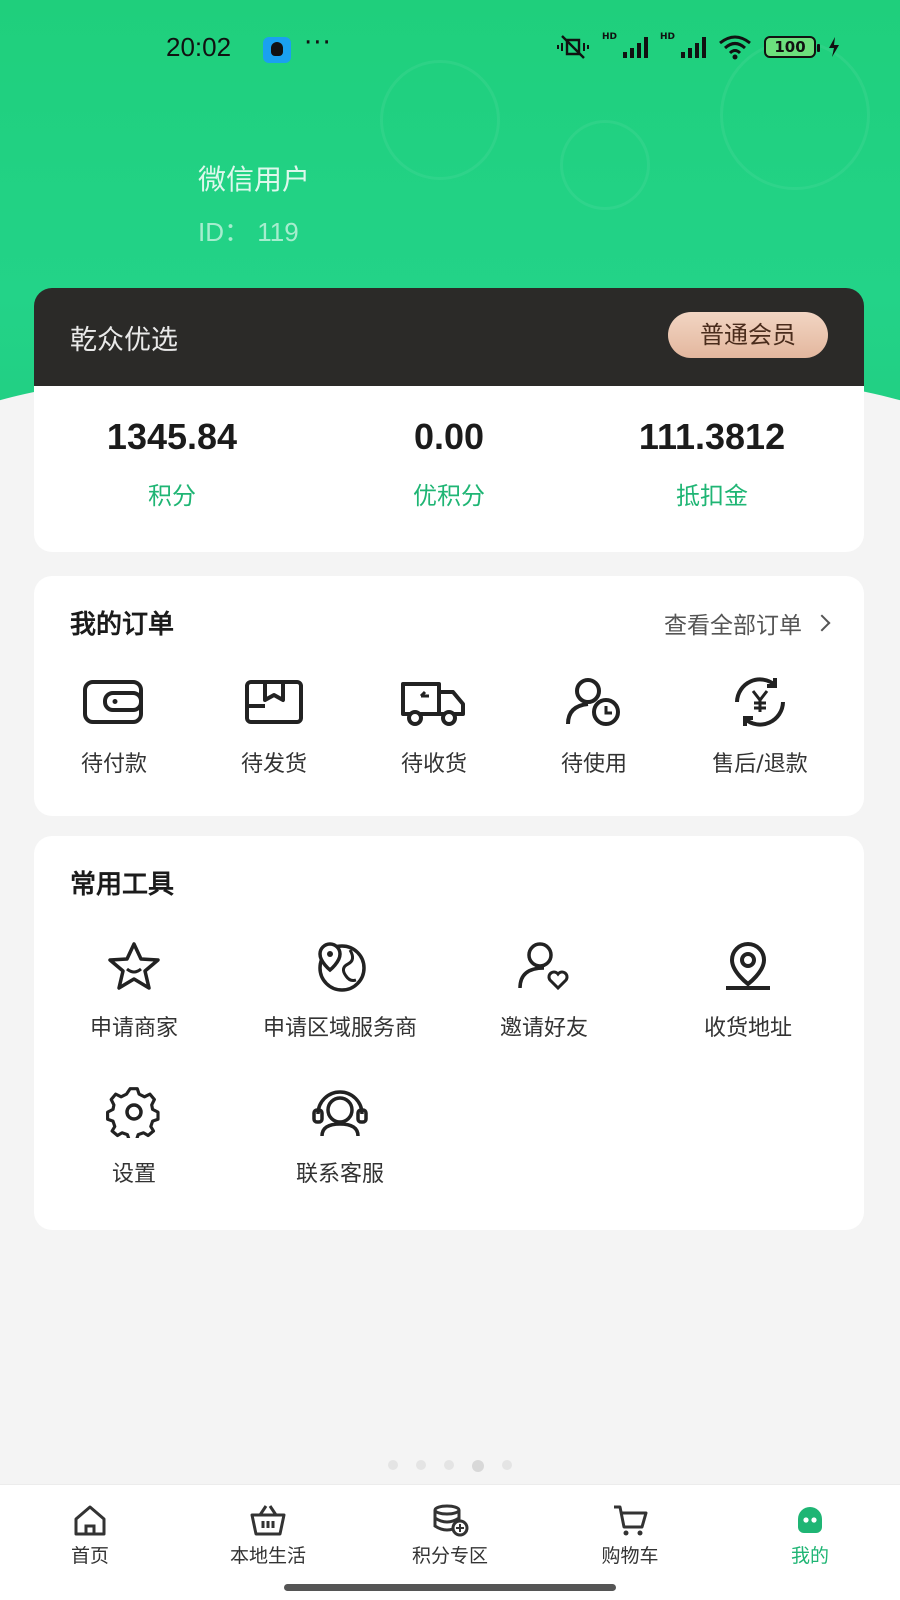 The image size is (900, 1600). Describe the element at coordinates (733, 626) in the screenshot. I see `view-all-orders-label: 查看全部订单` at that location.